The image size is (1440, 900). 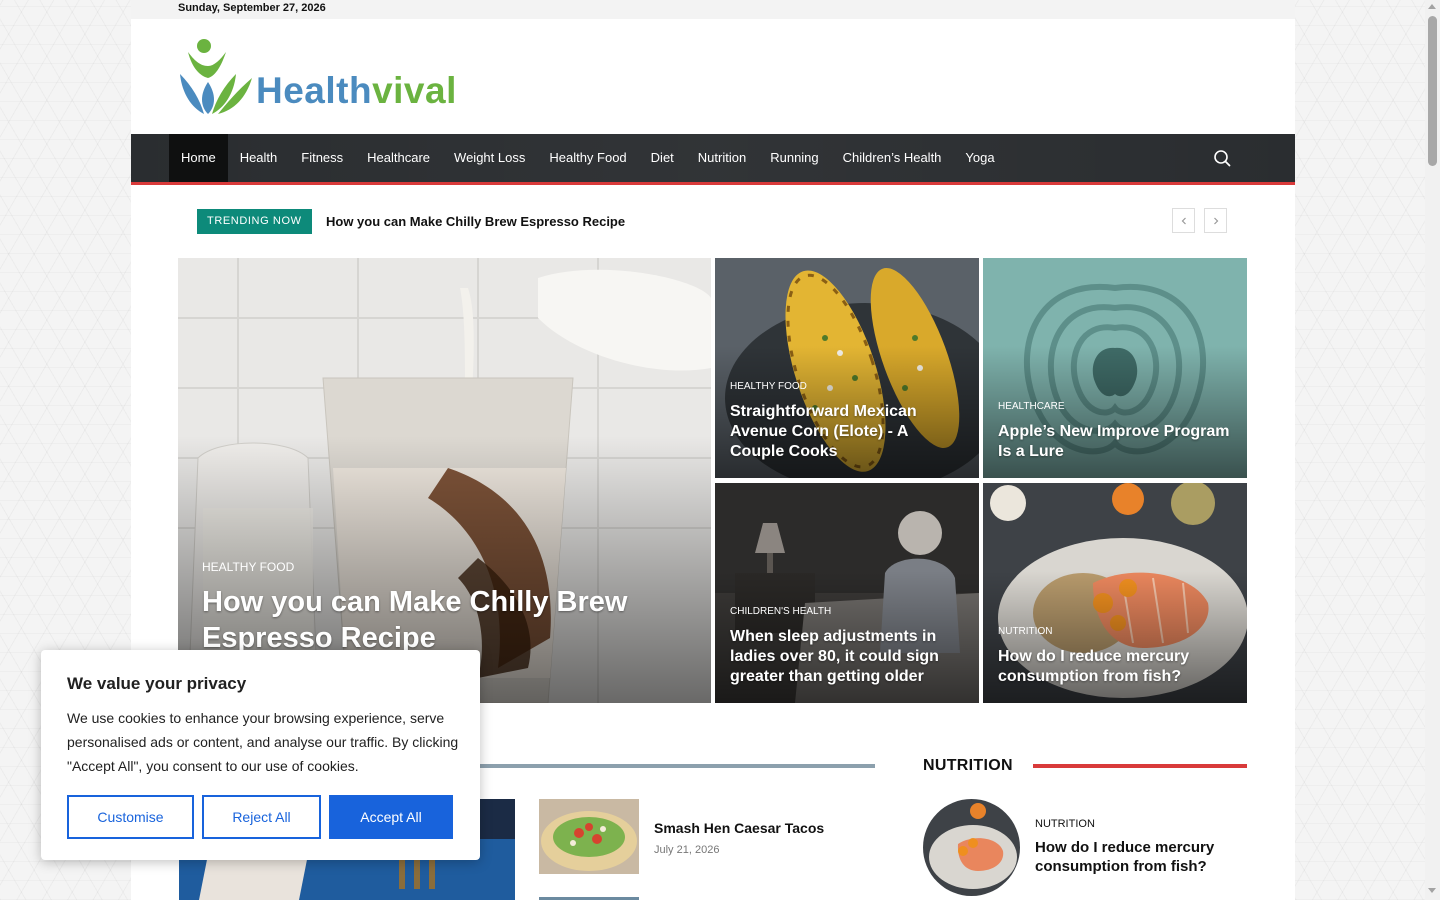 What do you see at coordinates (1432, 890) in the screenshot?
I see `scroll-down-arrow-icon` at bounding box center [1432, 890].